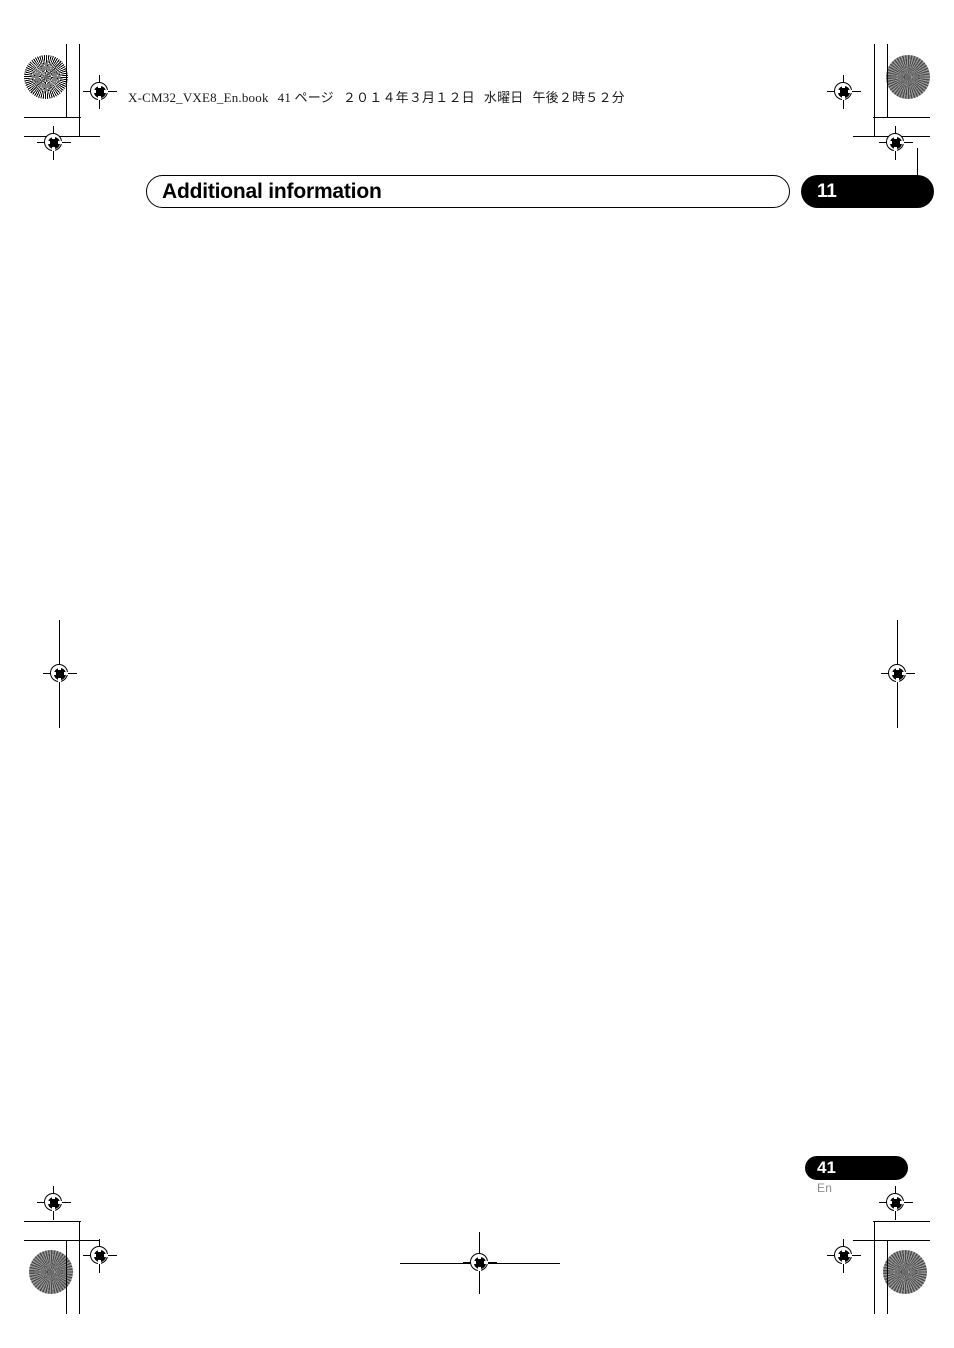 The image size is (954, 1348). What do you see at coordinates (887, 1277) in the screenshot?
I see `crop-mark-bottom-right-outer-vertical` at bounding box center [887, 1277].